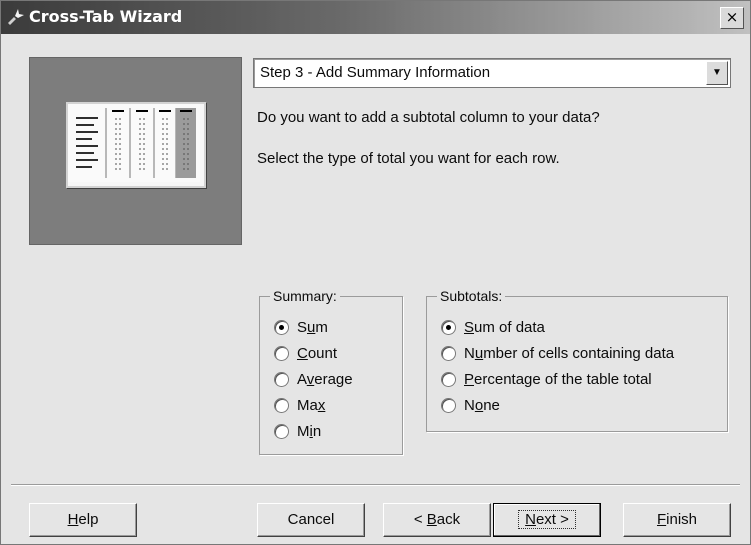 This screenshot has width=751, height=545. I want to click on subtotal-option-percentage: Percentage of the table total, so click(546, 379).